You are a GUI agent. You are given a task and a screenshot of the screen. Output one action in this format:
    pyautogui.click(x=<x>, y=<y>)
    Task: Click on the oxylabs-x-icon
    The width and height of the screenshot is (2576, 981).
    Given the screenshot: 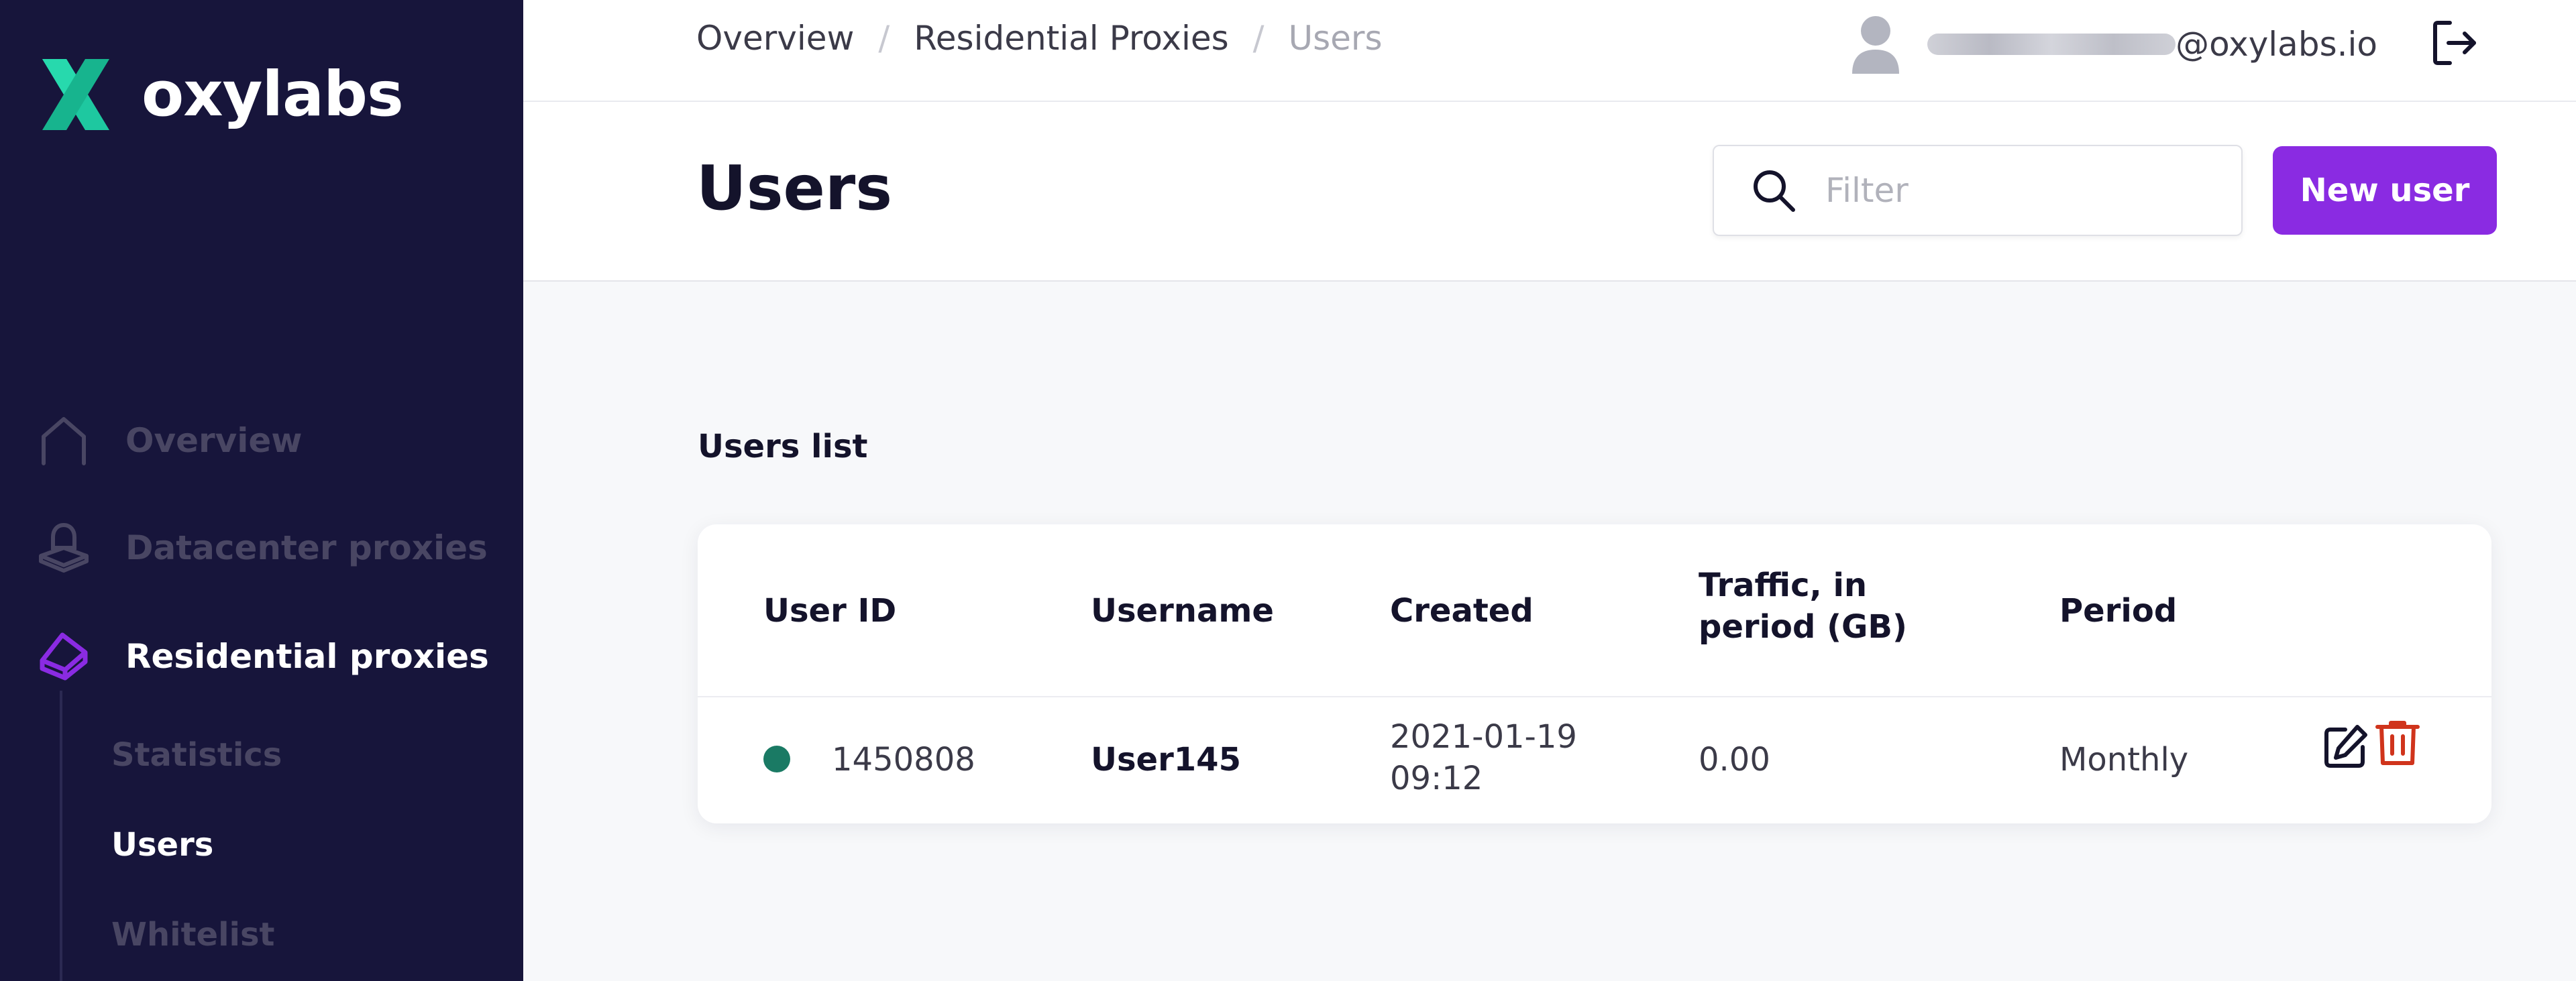 What is the action you would take?
    pyautogui.click(x=75, y=94)
    